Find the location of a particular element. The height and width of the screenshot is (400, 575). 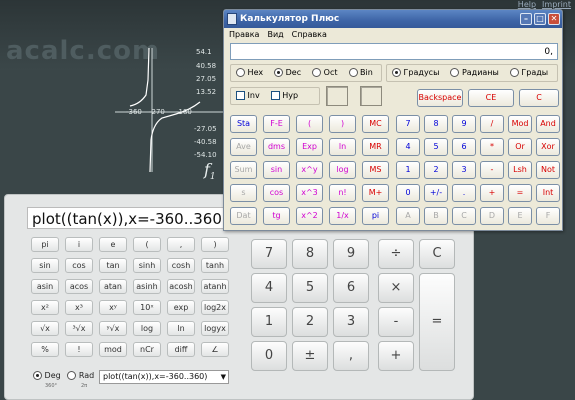

hex-option: Hex is located at coordinates (249, 72).